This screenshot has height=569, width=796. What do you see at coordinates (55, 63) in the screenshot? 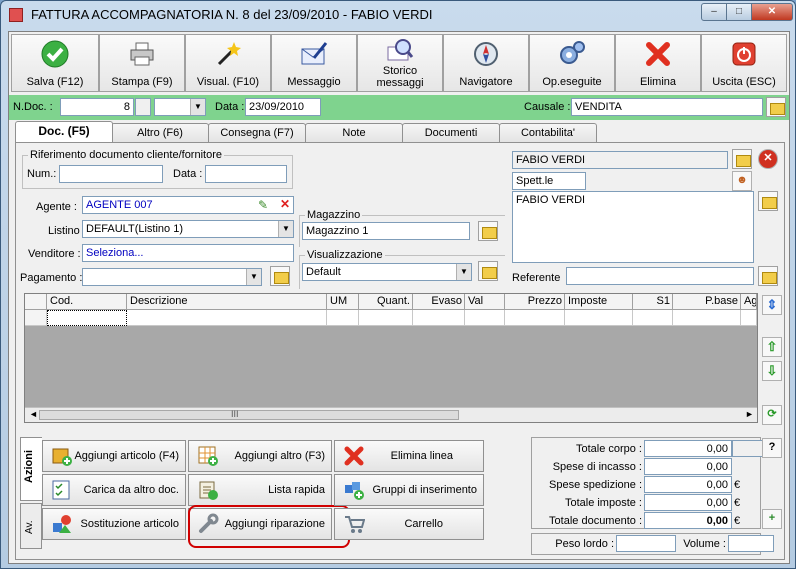
I see `save-button: Salva (F12)` at bounding box center [55, 63].